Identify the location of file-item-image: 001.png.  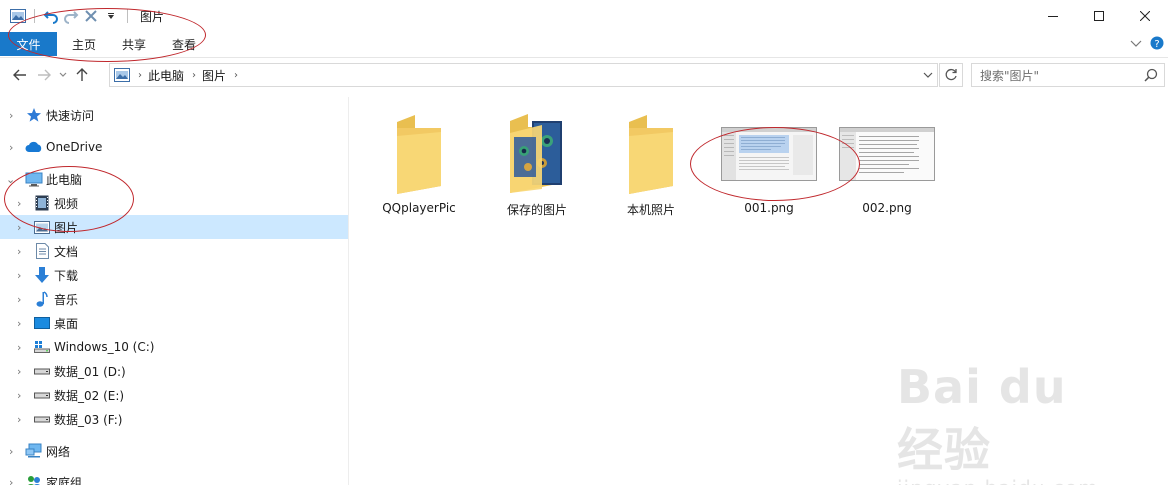
(769, 157).